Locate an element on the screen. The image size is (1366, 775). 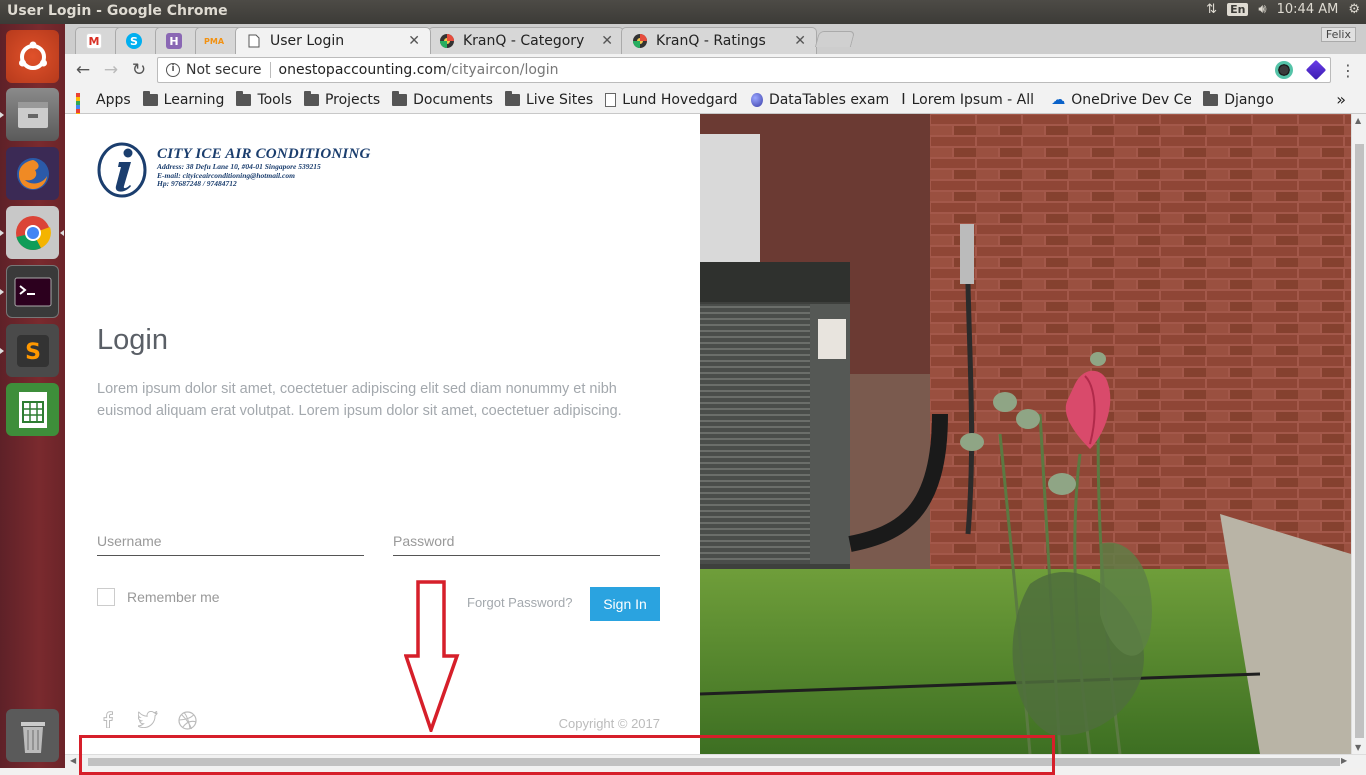
bookmark-lund-hovedgard: Lund Hovedgard is located at coordinates (672, 100).